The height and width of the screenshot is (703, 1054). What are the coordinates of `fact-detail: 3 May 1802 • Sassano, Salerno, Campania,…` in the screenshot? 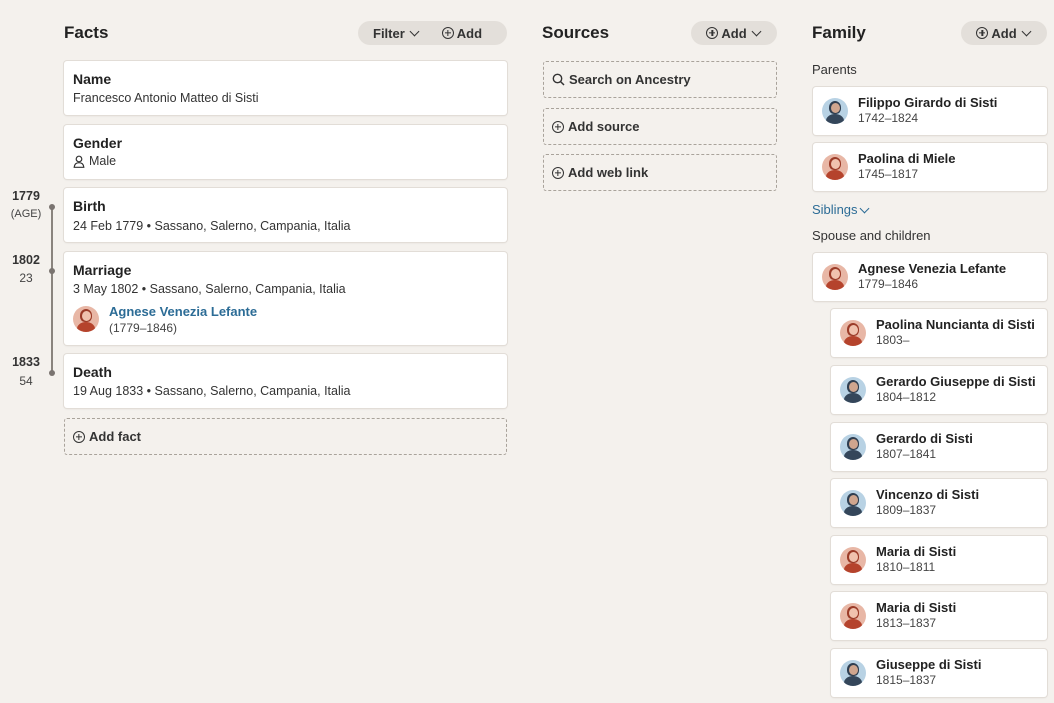 It's located at (209, 289).